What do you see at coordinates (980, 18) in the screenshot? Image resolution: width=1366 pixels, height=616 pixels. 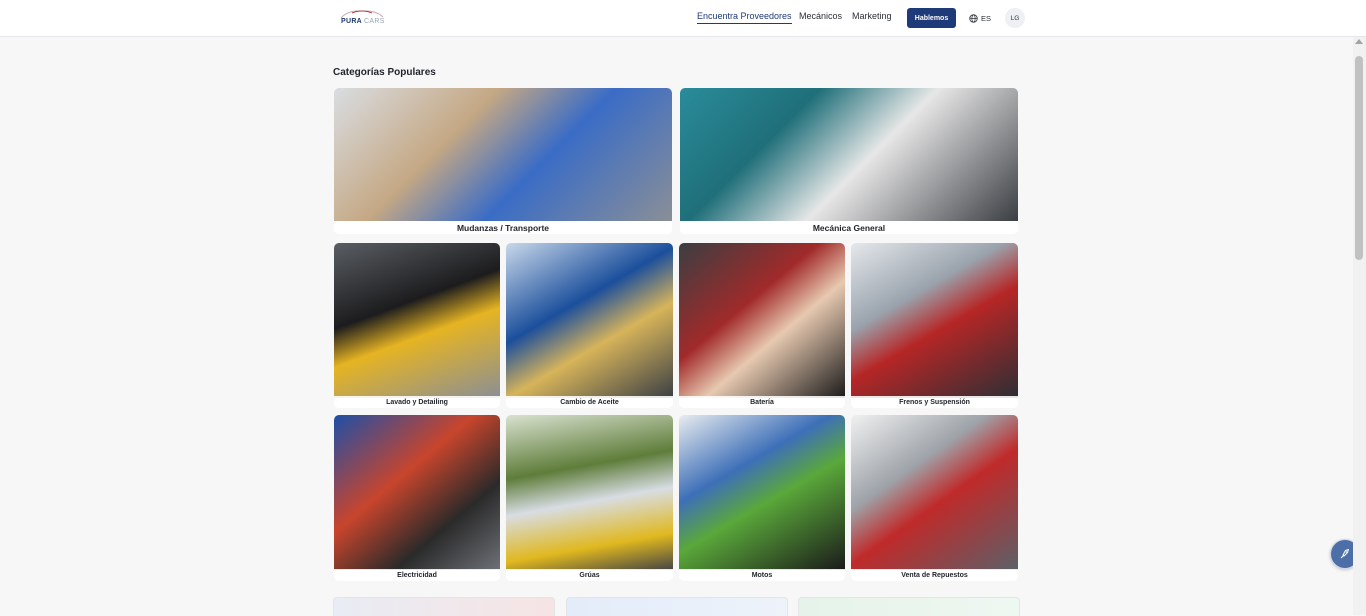 I see `language-selector: ES` at bounding box center [980, 18].